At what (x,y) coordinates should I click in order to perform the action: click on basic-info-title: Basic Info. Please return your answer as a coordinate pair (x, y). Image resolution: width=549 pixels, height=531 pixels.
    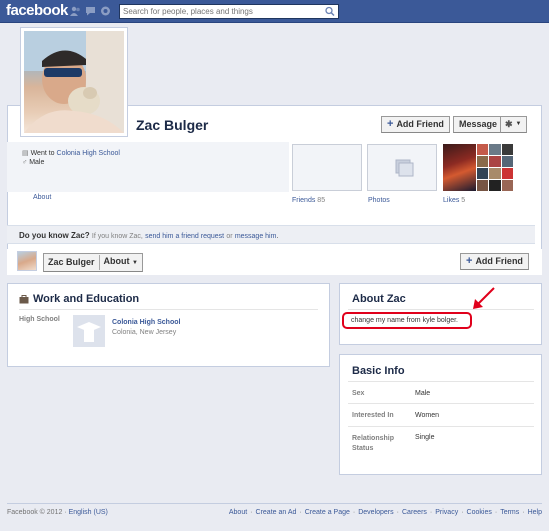
    Looking at the image, I should click on (378, 371).